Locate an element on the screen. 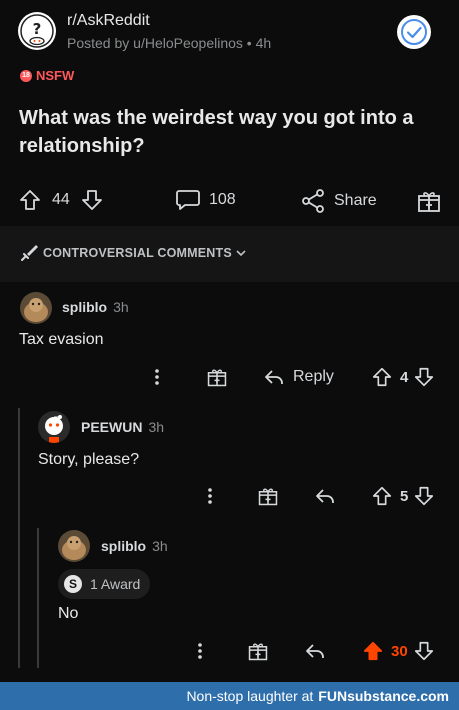 This screenshot has width=459, height=710. comment-score: 4 is located at coordinates (404, 377).